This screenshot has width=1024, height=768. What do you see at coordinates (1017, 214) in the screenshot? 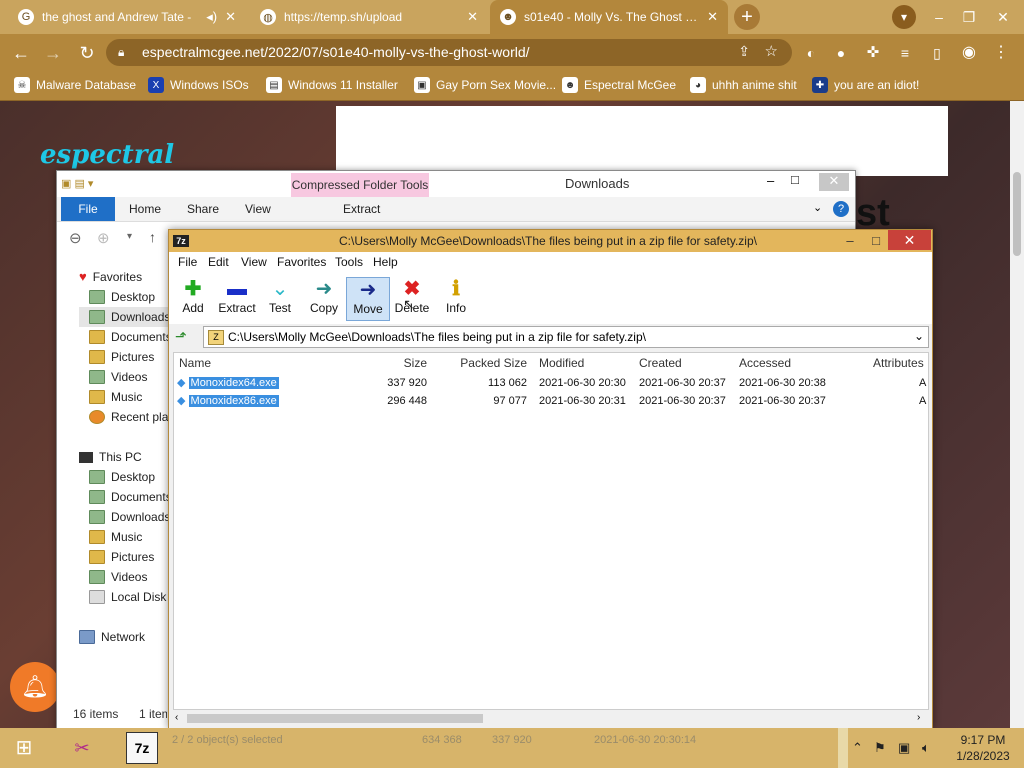
I see `page-scrollbar-thumb` at bounding box center [1017, 214].